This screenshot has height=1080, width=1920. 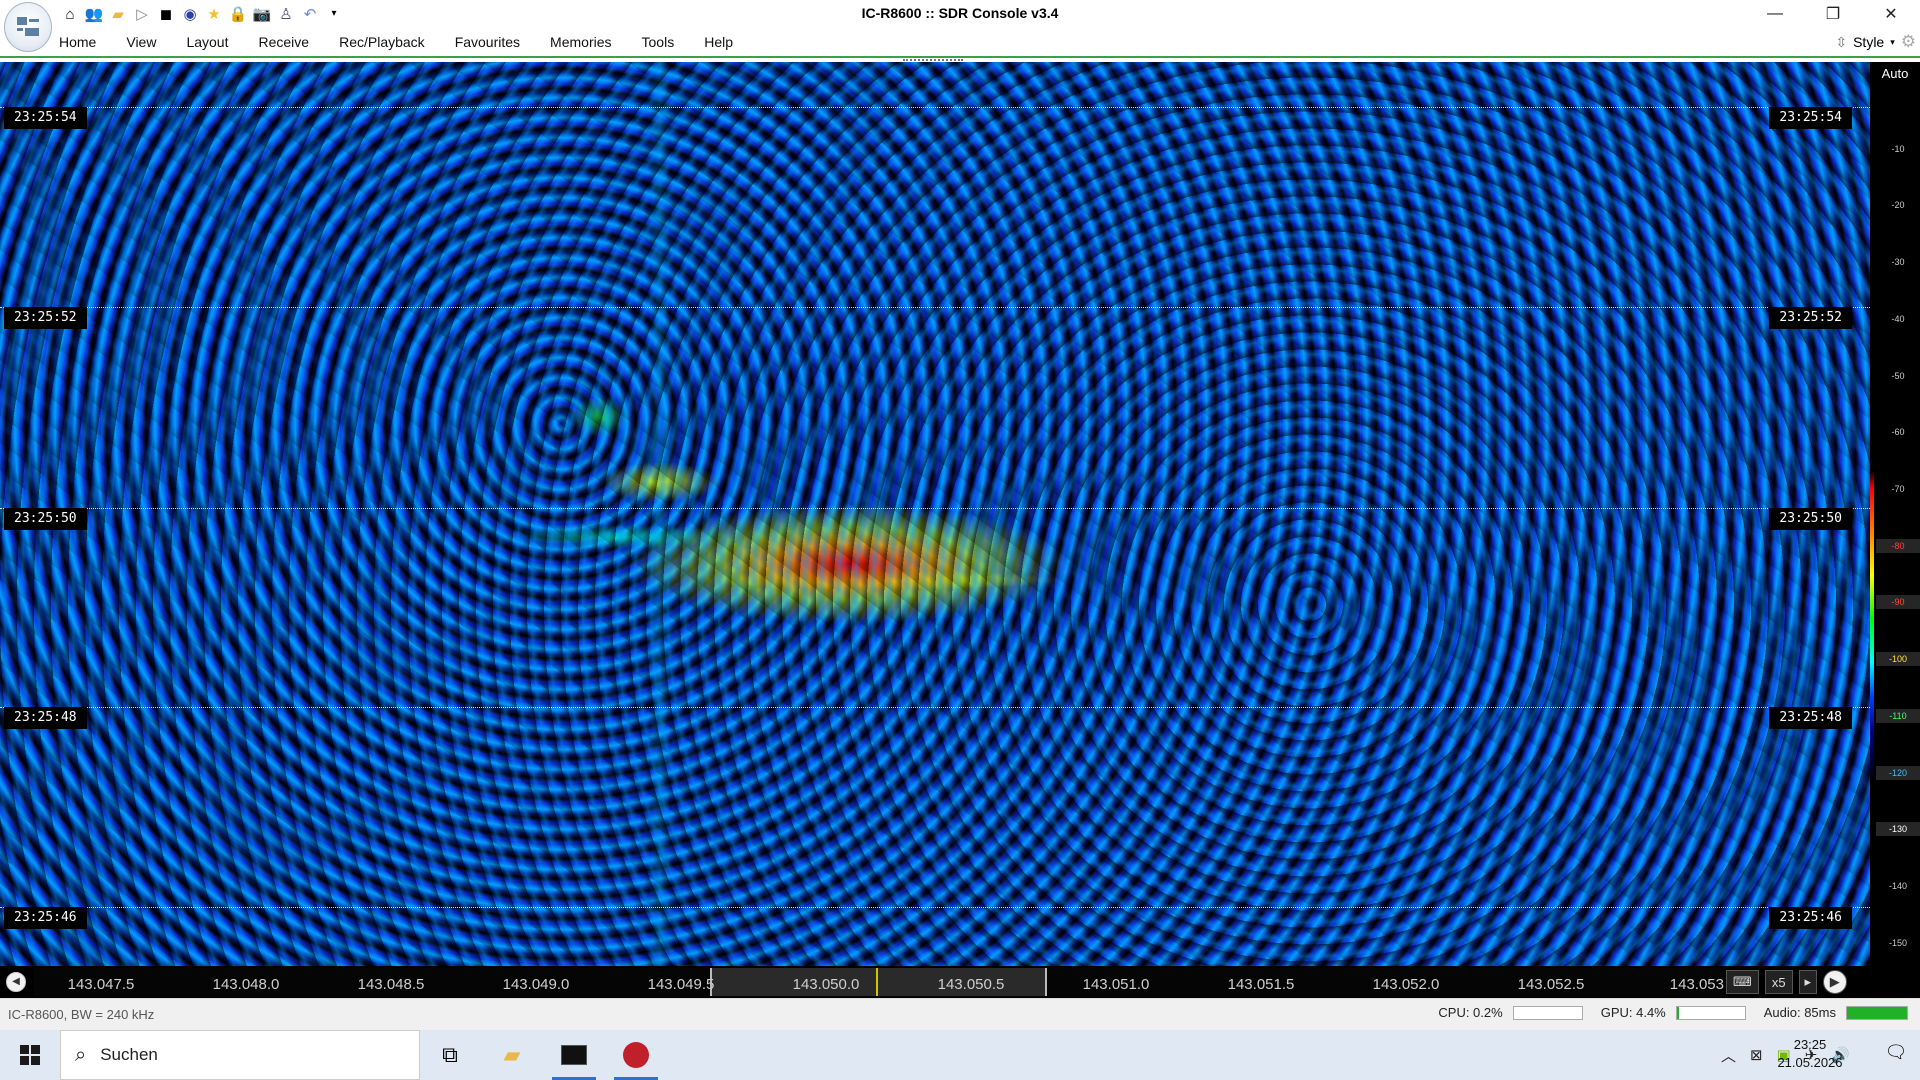 What do you see at coordinates (636, 1055) in the screenshot?
I see `sdr-console-icon` at bounding box center [636, 1055].